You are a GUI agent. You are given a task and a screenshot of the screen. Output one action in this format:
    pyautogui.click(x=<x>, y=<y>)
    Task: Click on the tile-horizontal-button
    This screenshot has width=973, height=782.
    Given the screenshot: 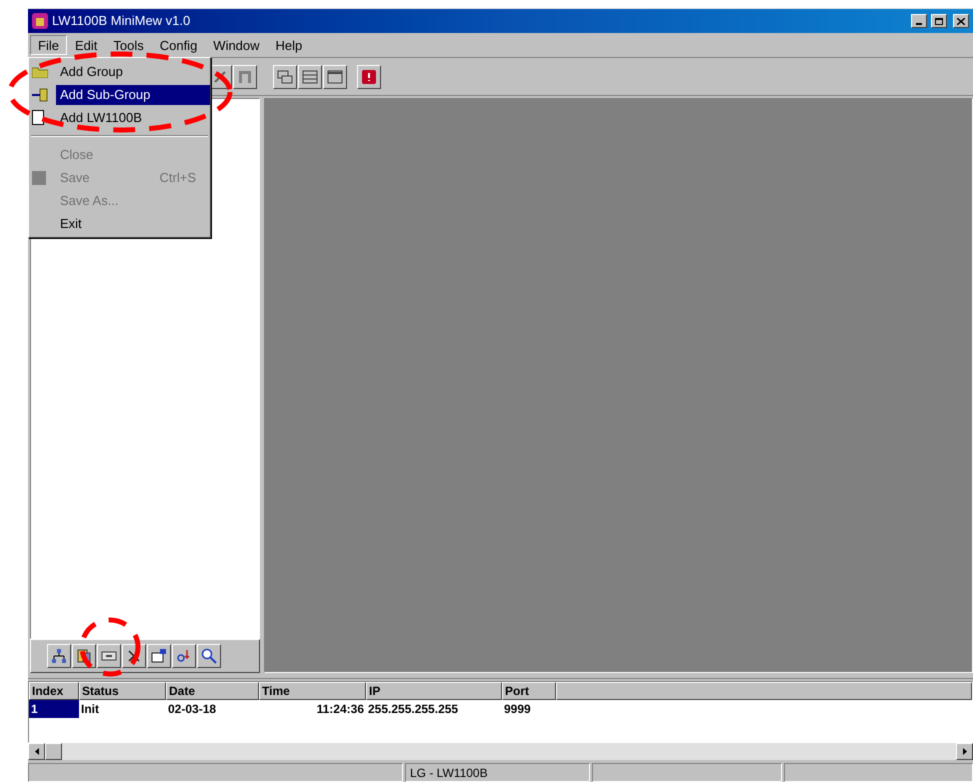 What is the action you would take?
    pyautogui.click(x=310, y=76)
    